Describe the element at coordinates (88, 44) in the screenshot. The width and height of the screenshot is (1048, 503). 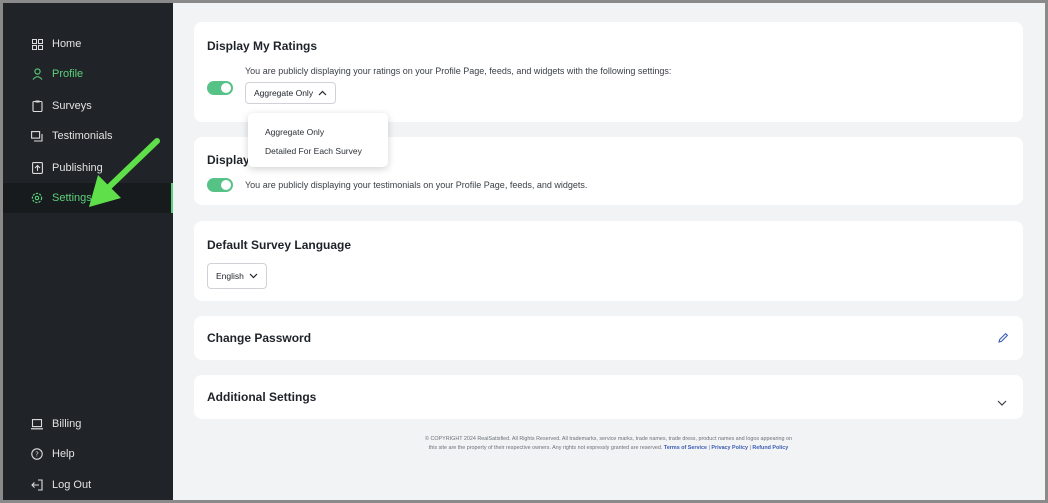
I see `sidebar-item-home: Home` at that location.